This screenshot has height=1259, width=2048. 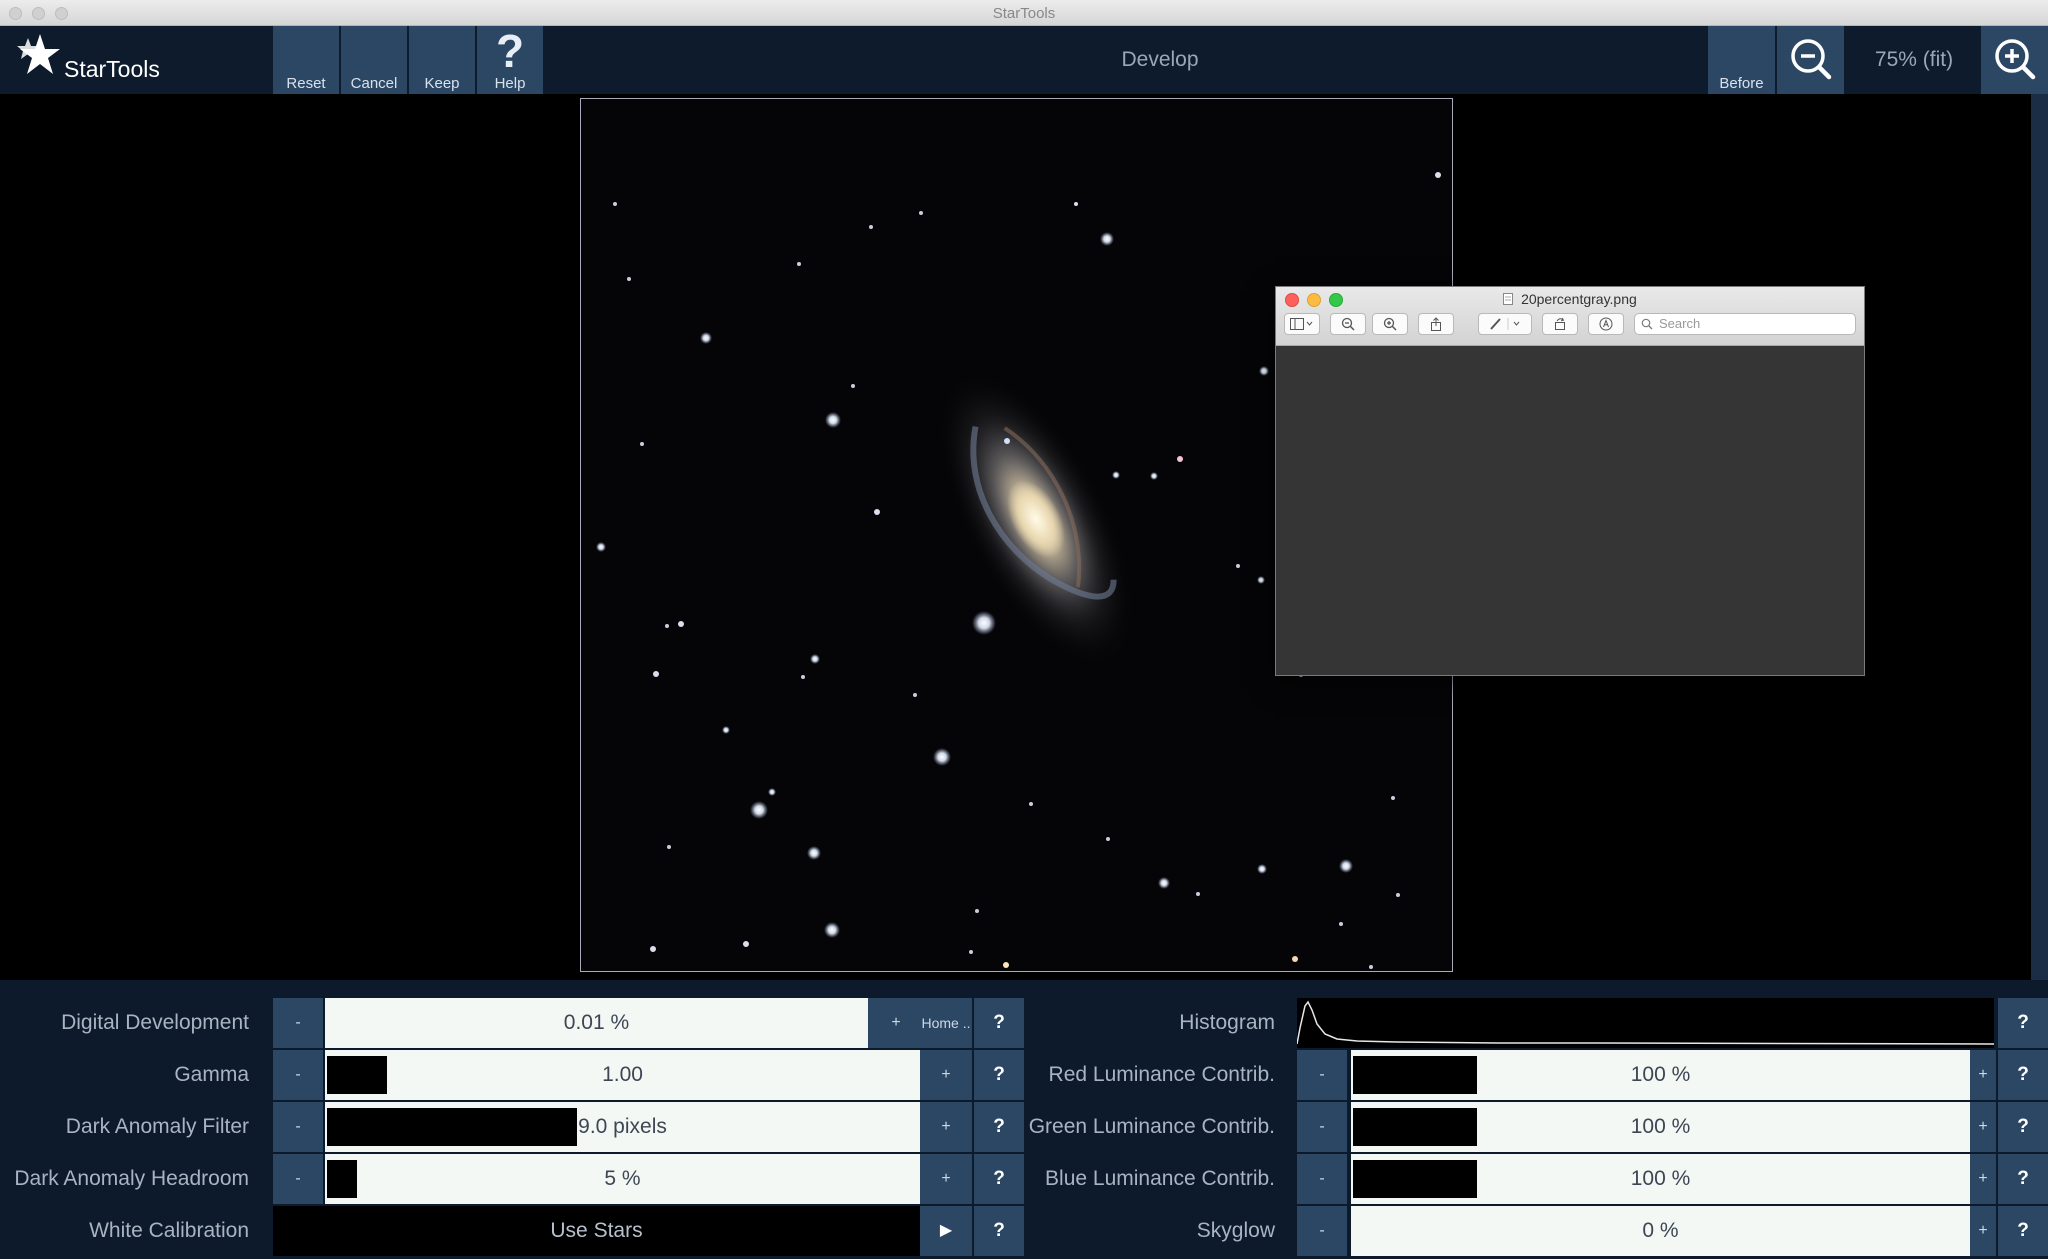 I want to click on rotate-icon, so click(x=1560, y=323).